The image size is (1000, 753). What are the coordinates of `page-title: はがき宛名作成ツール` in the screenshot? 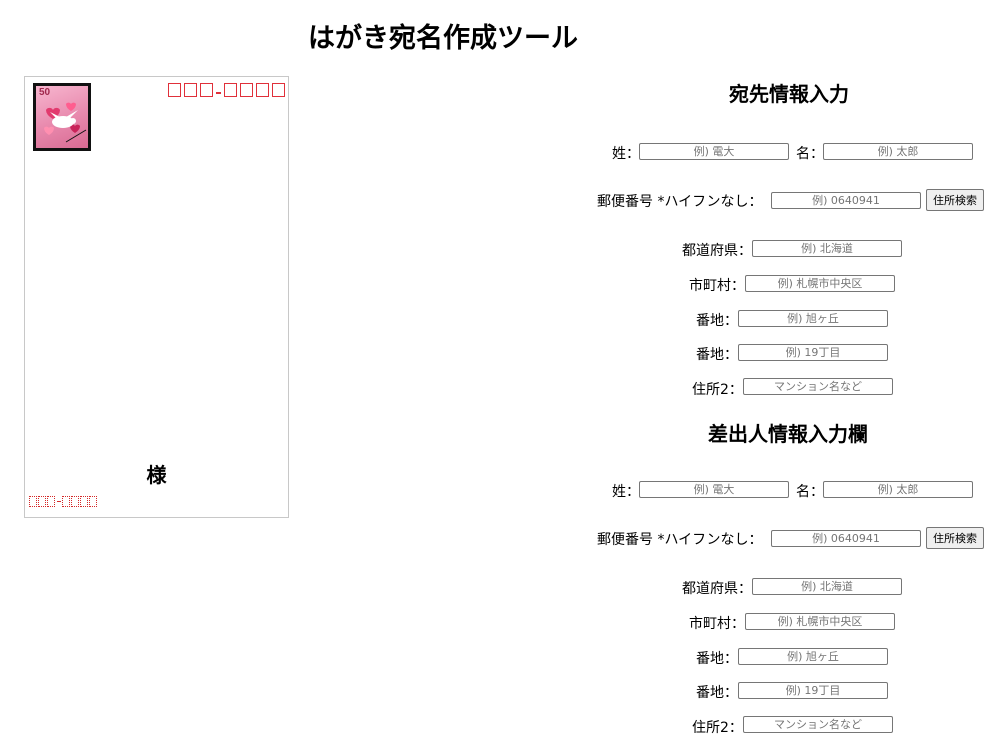 It's located at (443, 38).